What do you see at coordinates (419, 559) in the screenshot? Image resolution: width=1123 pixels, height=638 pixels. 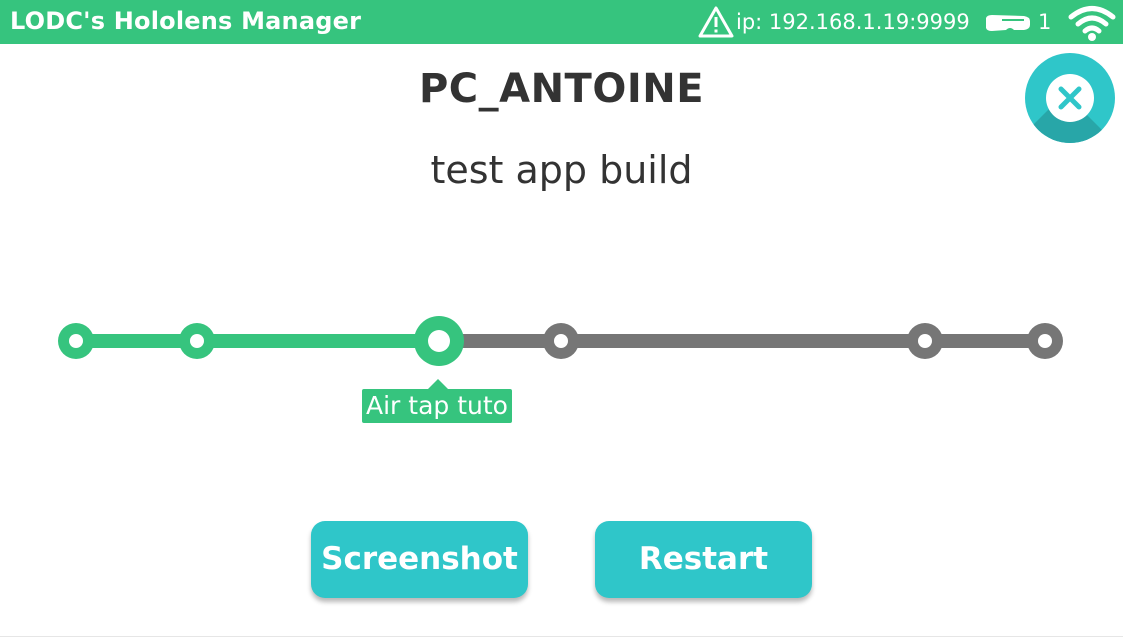 I see `screenshot-button: Screenshot` at bounding box center [419, 559].